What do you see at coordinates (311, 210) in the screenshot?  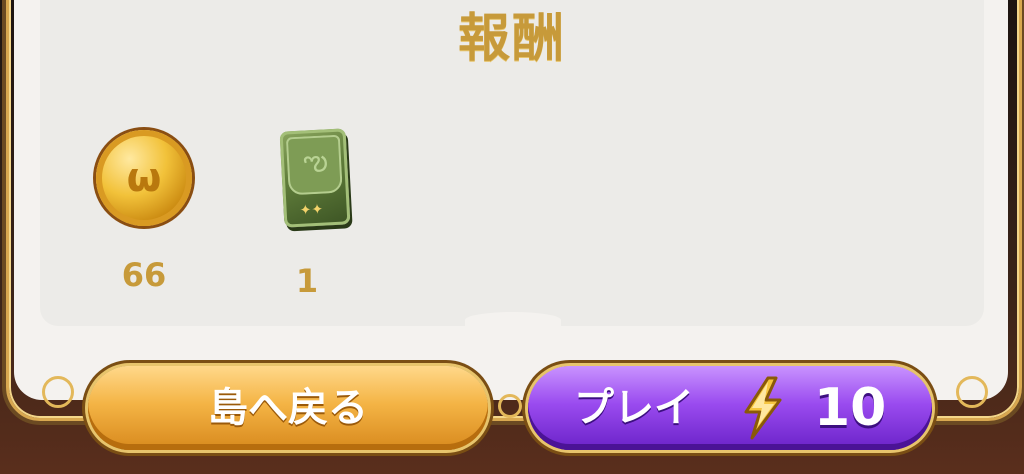 I see `sparkle-icon: ✦✦` at bounding box center [311, 210].